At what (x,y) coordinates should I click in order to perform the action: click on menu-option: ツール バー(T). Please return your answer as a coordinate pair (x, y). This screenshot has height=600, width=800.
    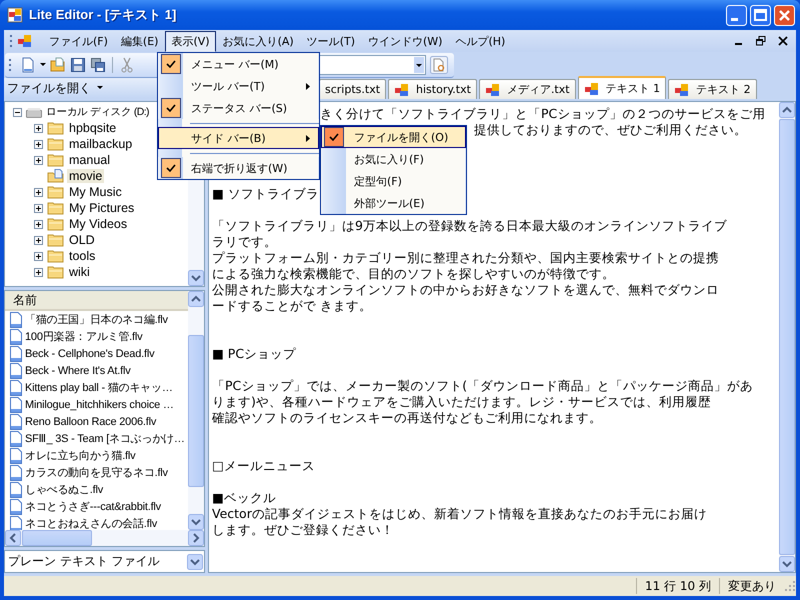
    Looking at the image, I should click on (238, 86).